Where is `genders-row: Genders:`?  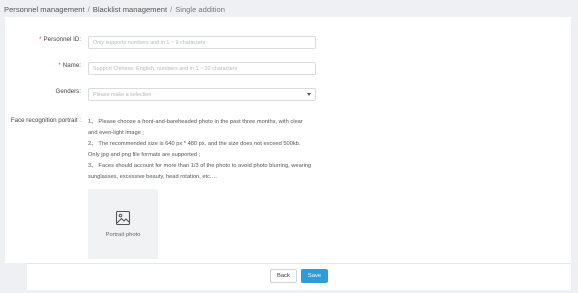 genders-row: Genders: is located at coordinates (45, 92).